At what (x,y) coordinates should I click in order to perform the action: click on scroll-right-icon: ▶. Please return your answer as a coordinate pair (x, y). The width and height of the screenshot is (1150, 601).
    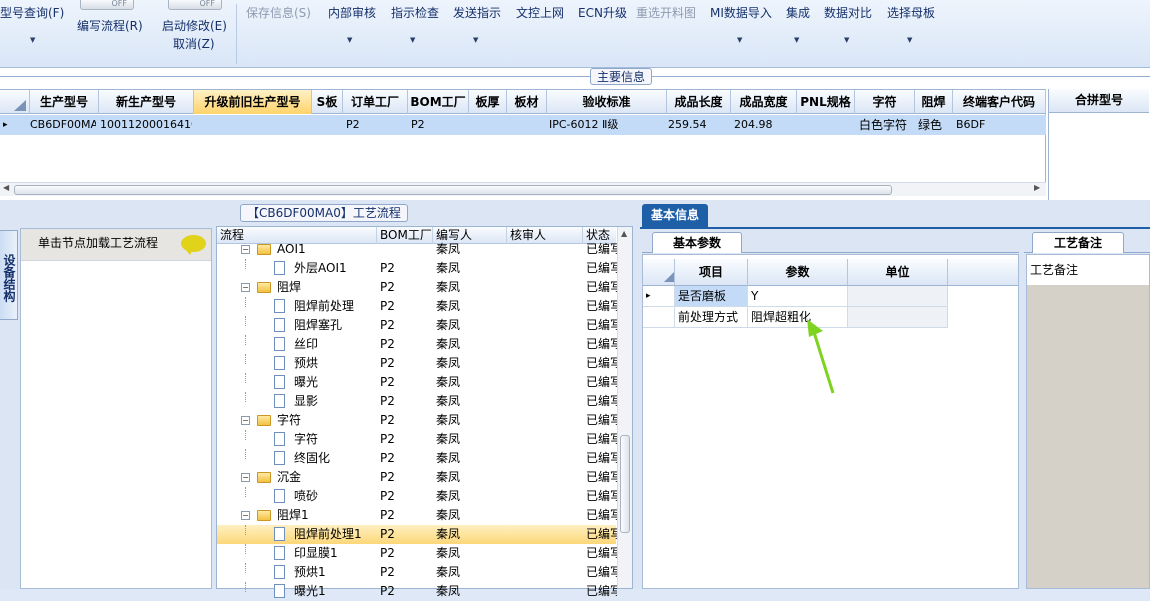
    Looking at the image, I should click on (1037, 187).